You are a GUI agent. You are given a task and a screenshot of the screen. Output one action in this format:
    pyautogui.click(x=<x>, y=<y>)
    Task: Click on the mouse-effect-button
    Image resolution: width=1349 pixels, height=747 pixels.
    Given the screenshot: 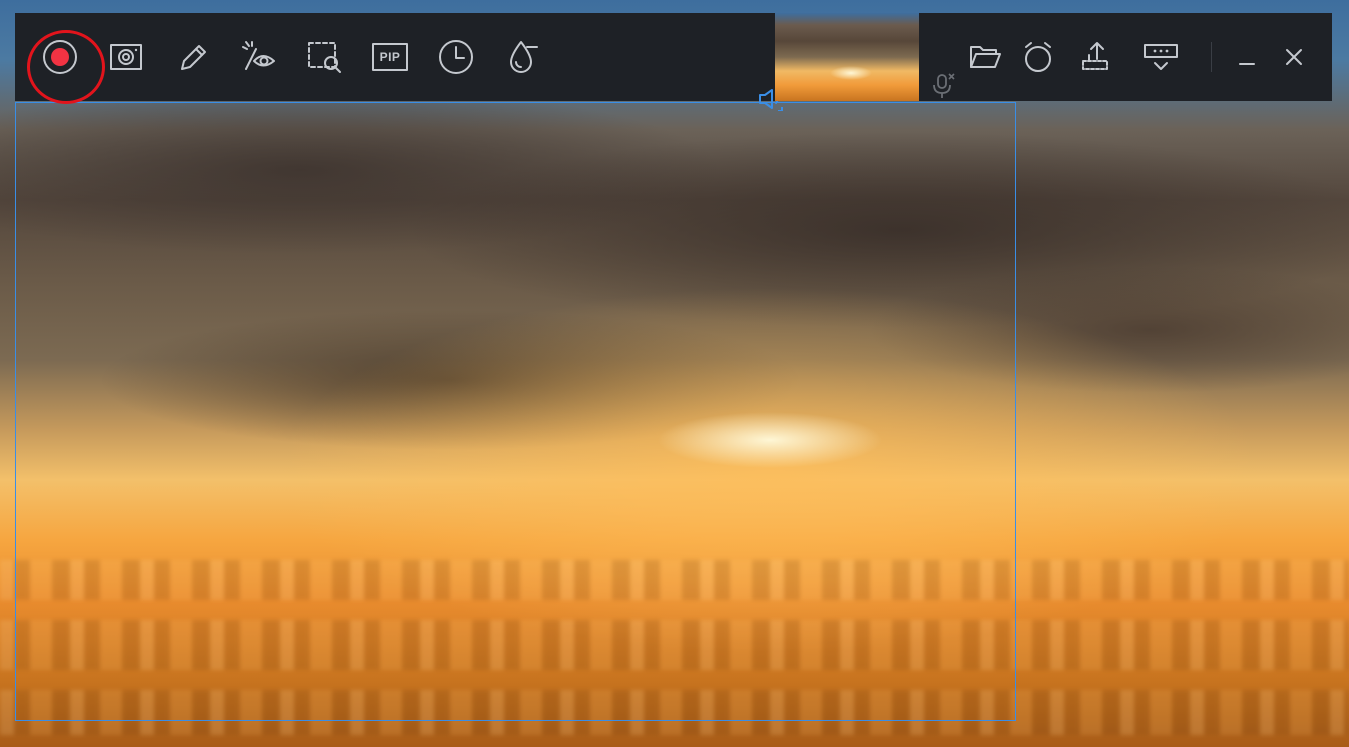 What is the action you would take?
    pyautogui.click(x=258, y=57)
    